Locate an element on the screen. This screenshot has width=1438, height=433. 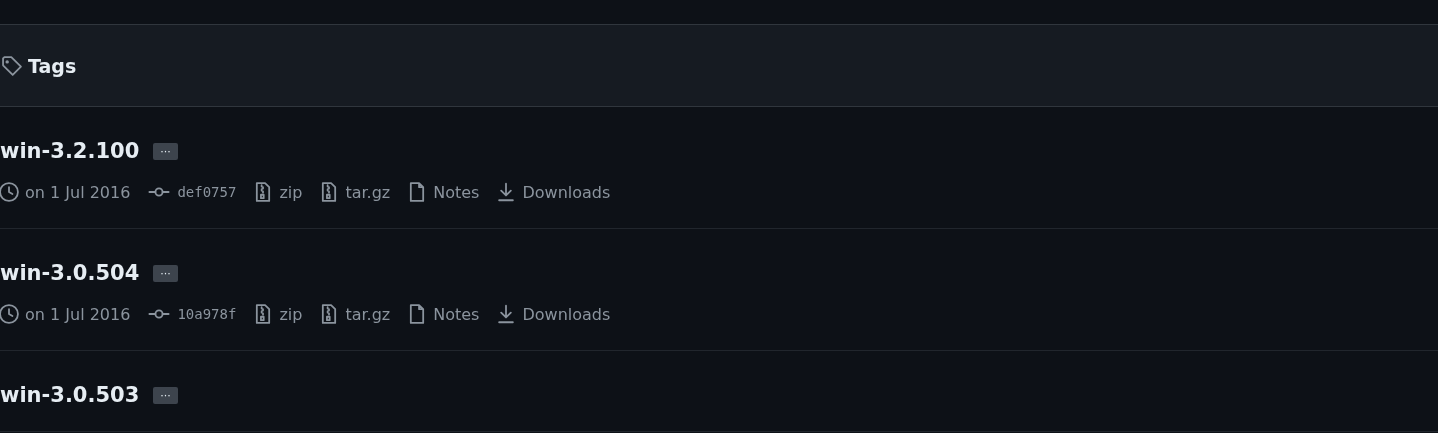
tag-name-link: win-3.2.100 is located at coordinates (70, 151).